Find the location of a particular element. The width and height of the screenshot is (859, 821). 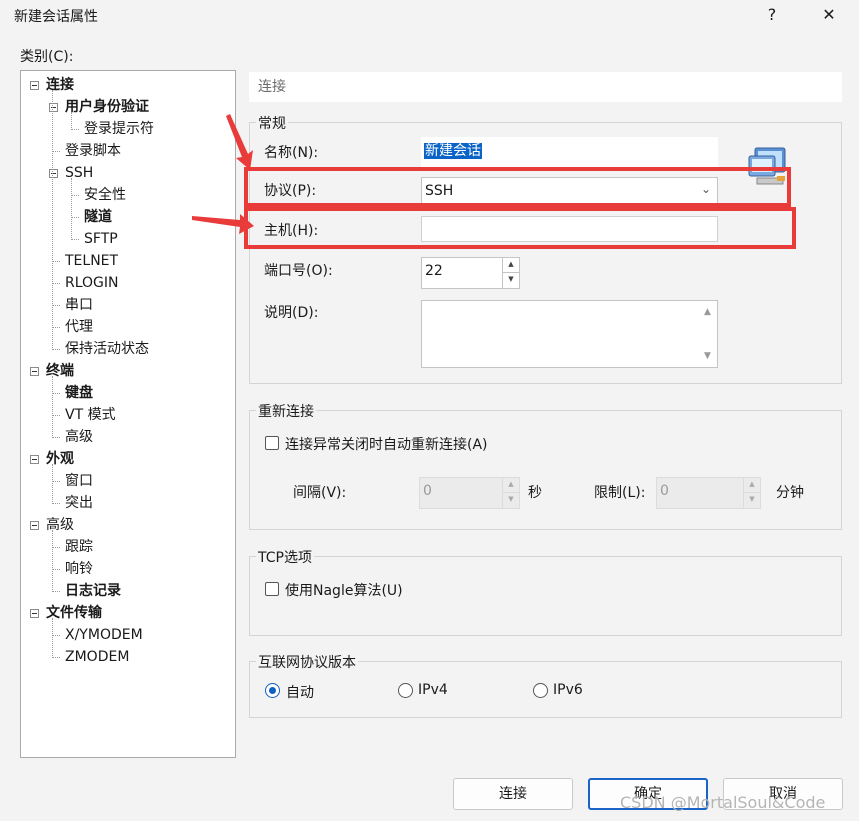

tree-item: SSH is located at coordinates (79, 173).